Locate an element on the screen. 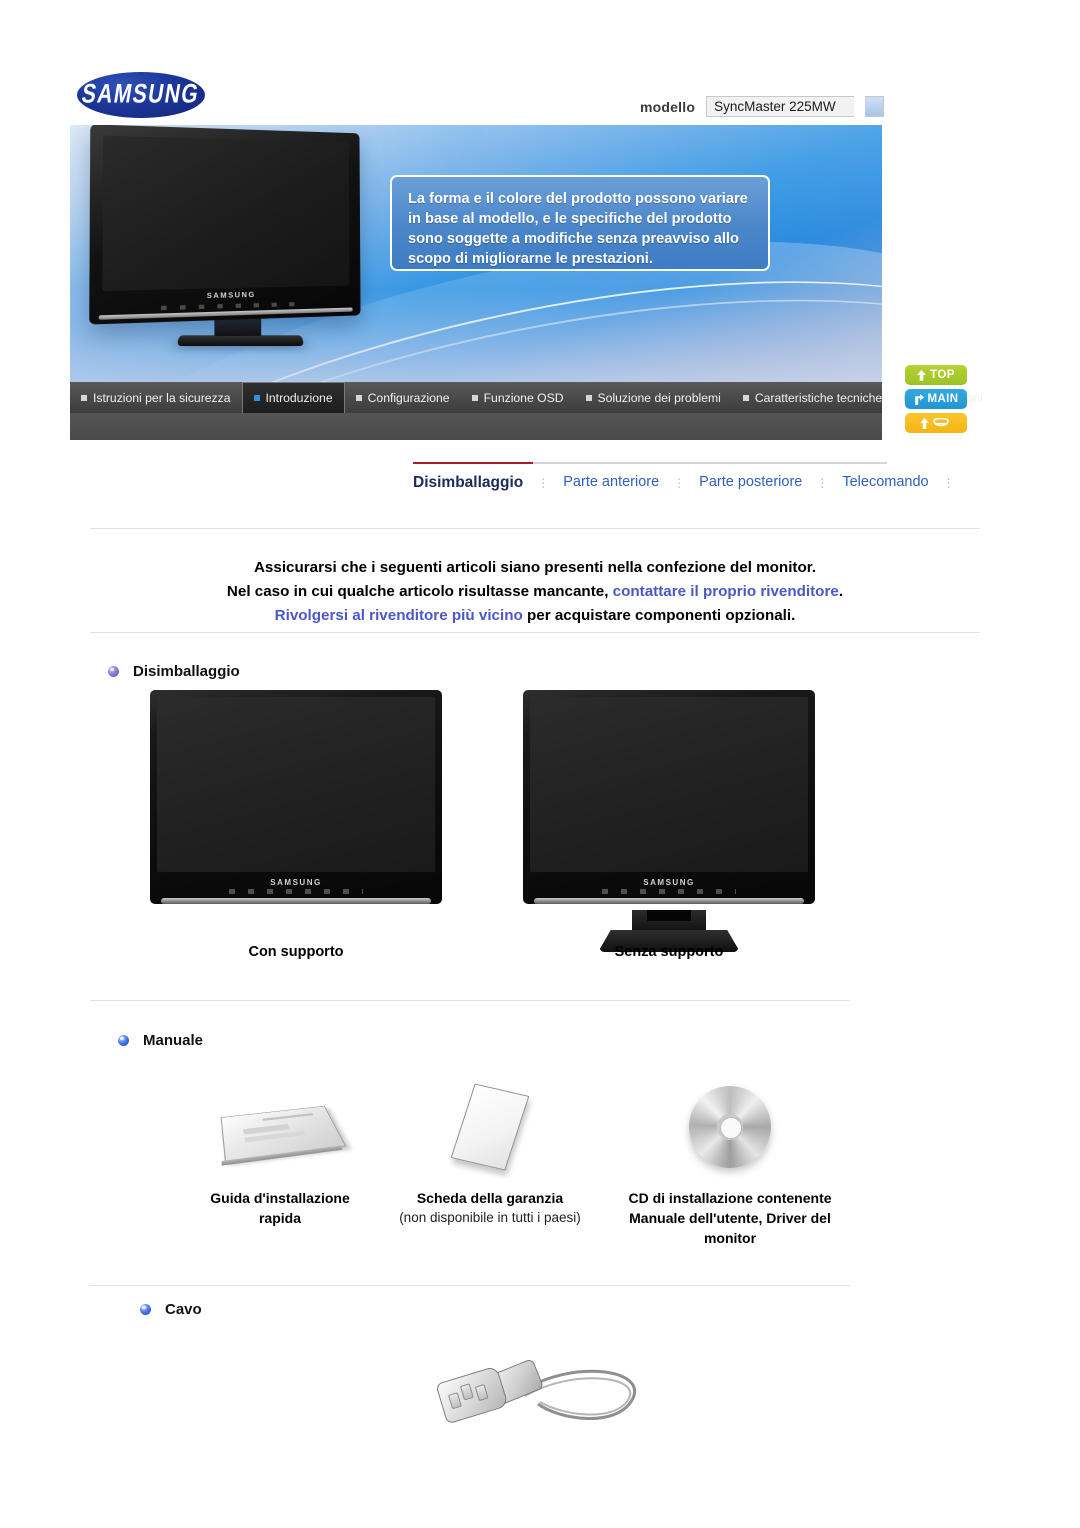 The height and width of the screenshot is (1528, 1080). monitor-stand-vent is located at coordinates (669, 915).